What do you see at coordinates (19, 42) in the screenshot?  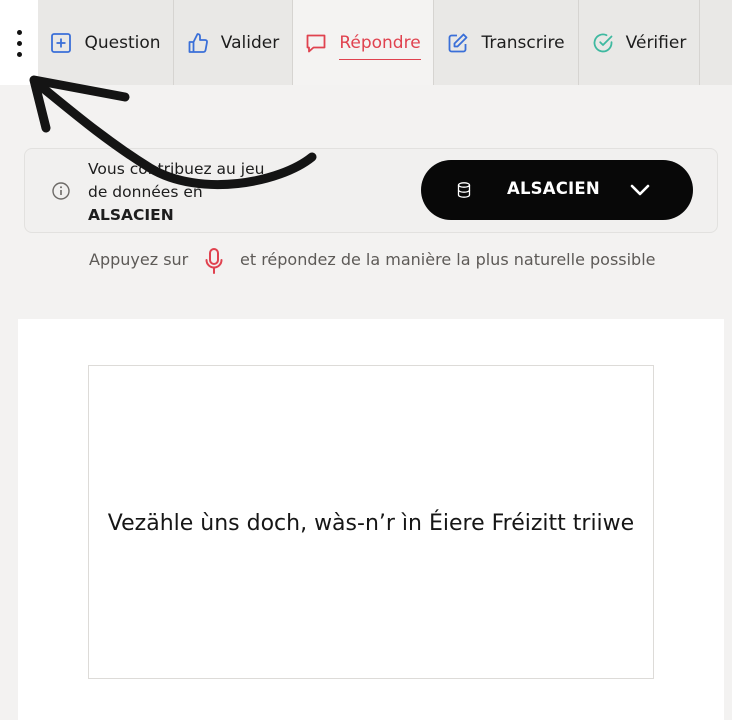 I see `more-menu-icon` at bounding box center [19, 42].